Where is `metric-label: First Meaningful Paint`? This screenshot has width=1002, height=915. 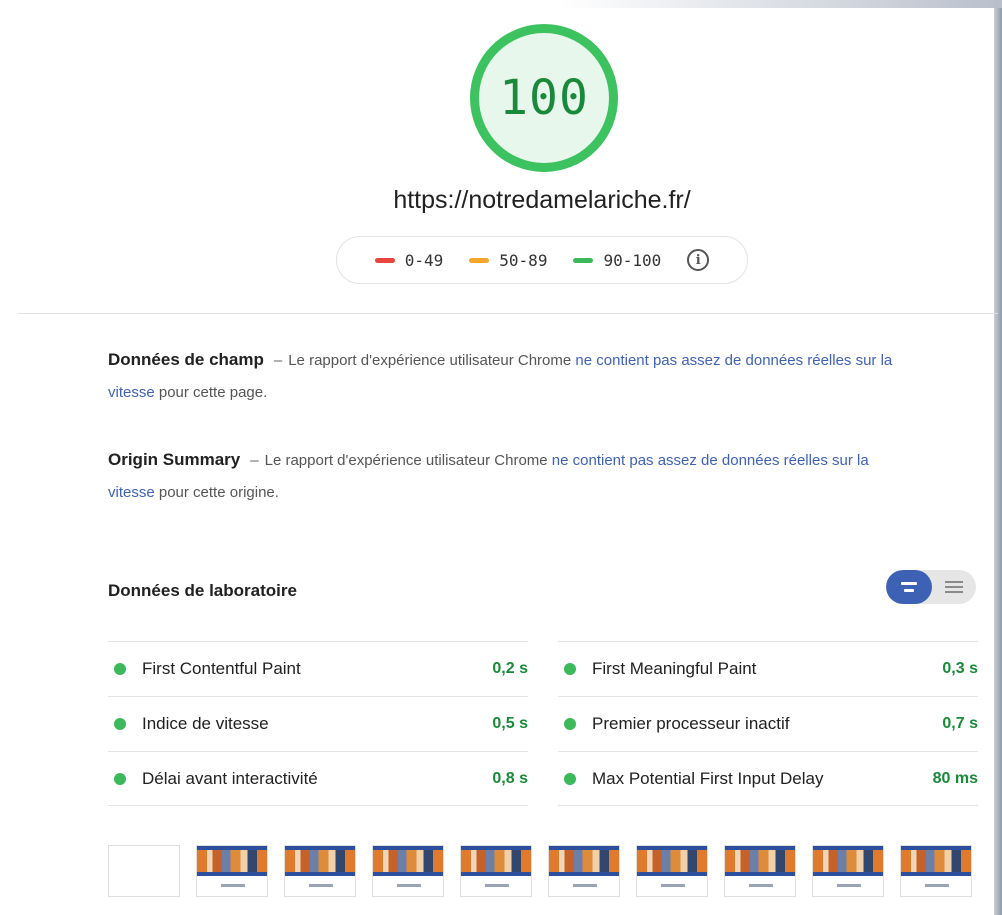
metric-label: First Meaningful Paint is located at coordinates (674, 668).